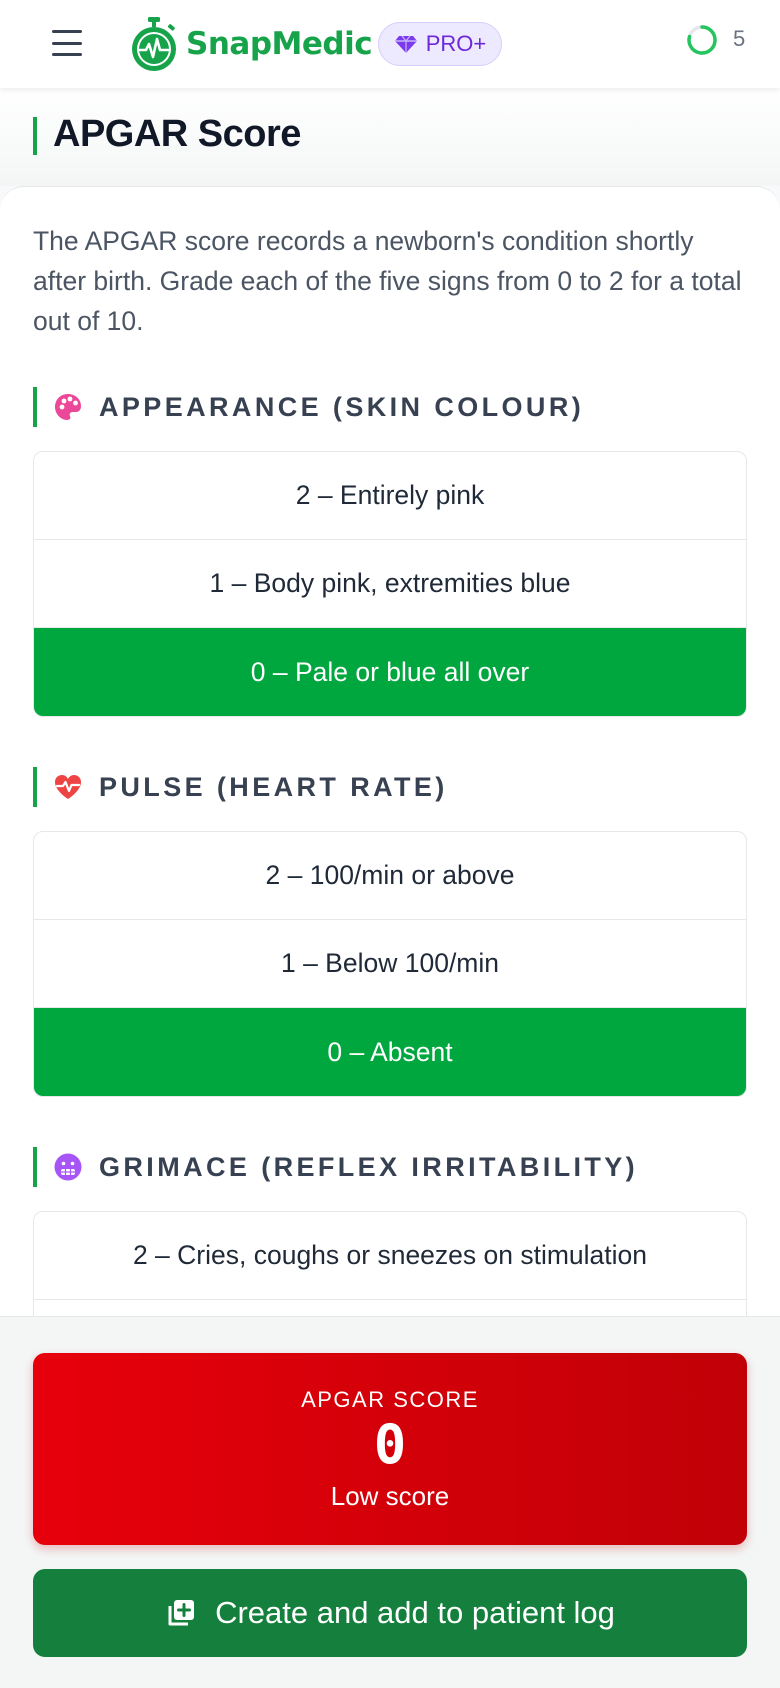 The image size is (780, 1688). I want to click on top-app-bar: SnapMedic PRO+ 5, so click(390, 44).